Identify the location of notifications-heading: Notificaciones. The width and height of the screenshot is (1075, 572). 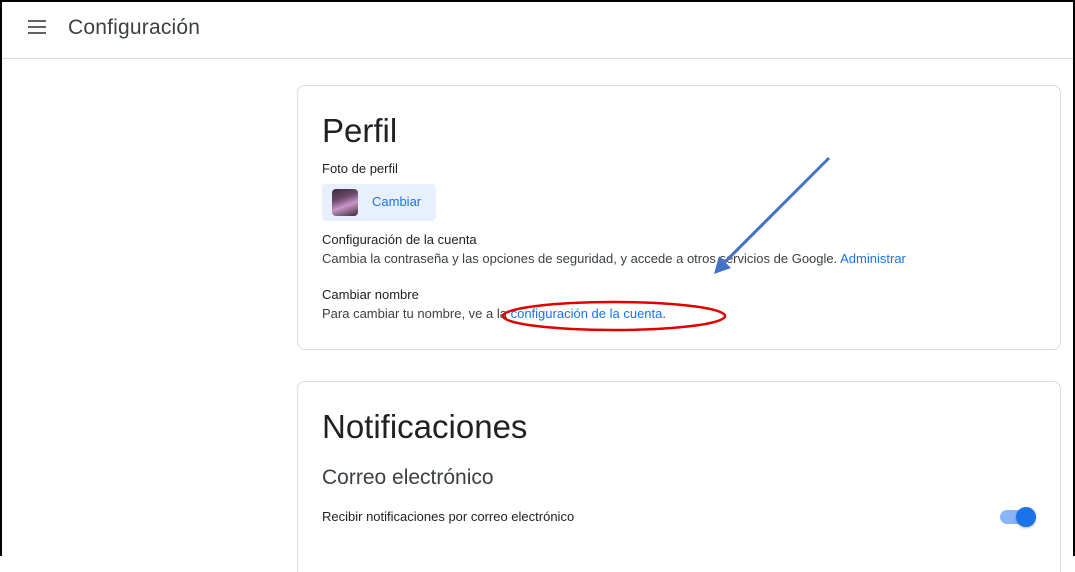
(425, 426).